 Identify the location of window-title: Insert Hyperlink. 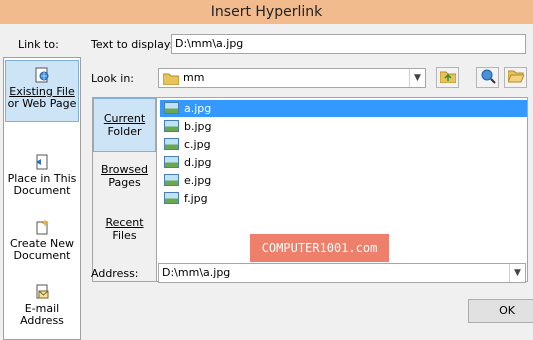
(266, 12).